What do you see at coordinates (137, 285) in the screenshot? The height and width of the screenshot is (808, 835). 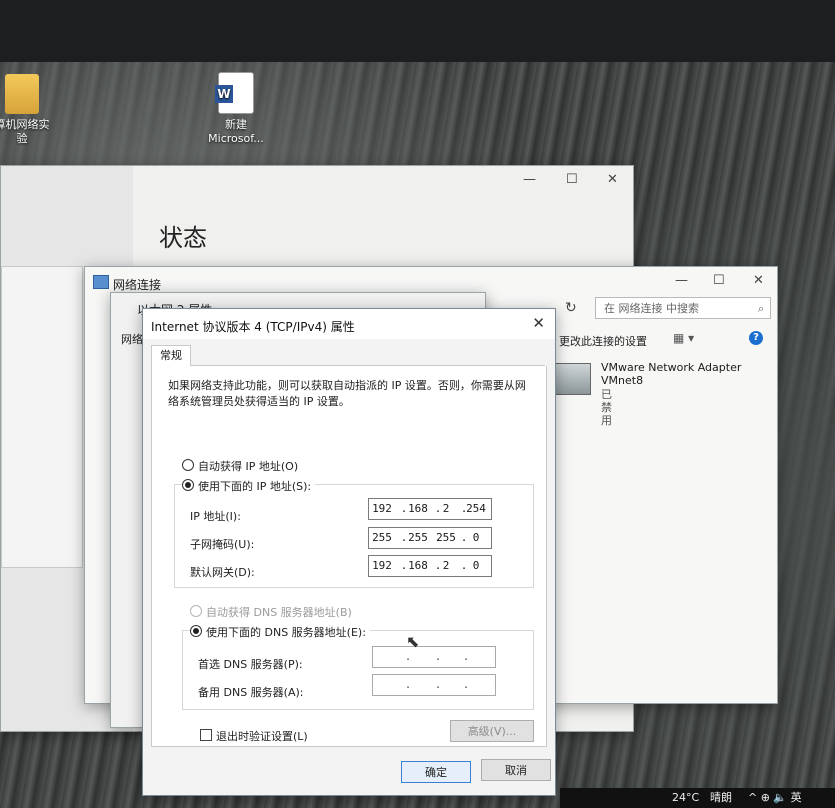 I see `window-title: 网络连接` at bounding box center [137, 285].